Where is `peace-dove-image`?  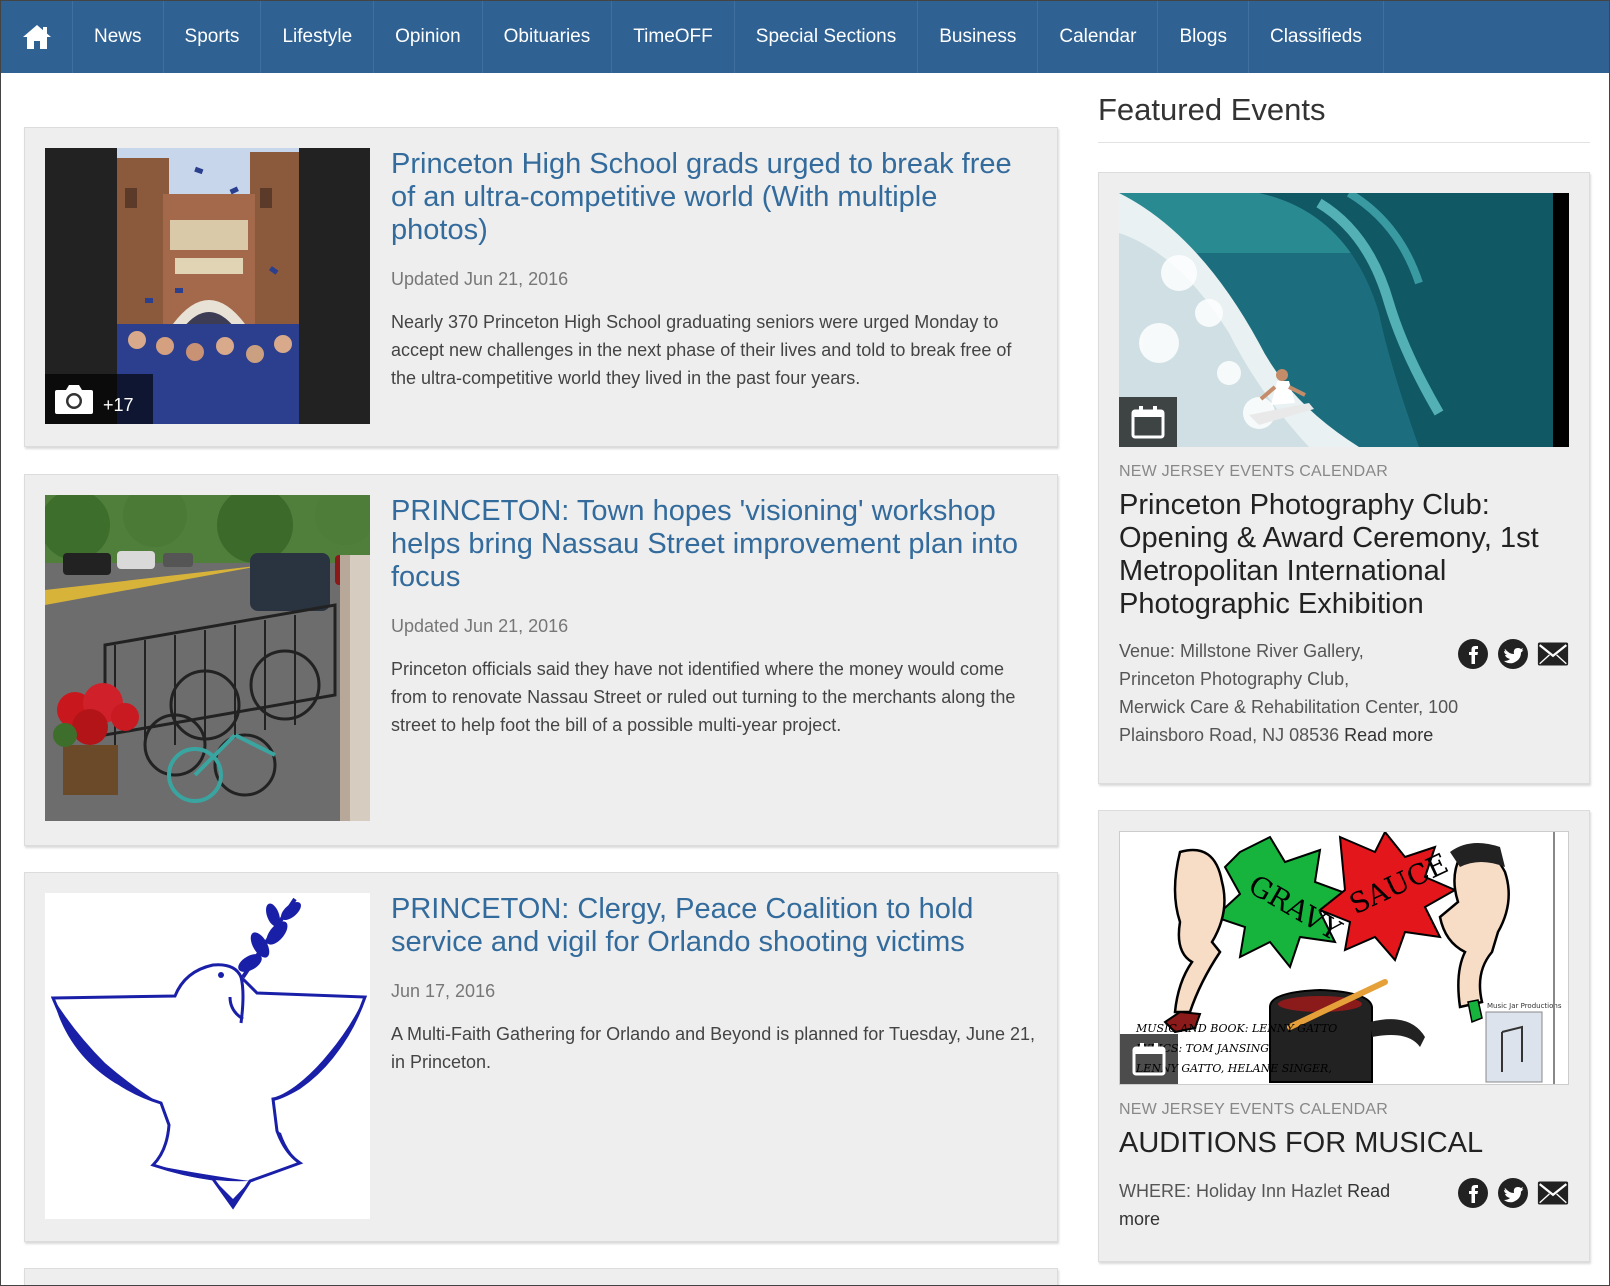
peace-dove-image is located at coordinates (209, 1053).